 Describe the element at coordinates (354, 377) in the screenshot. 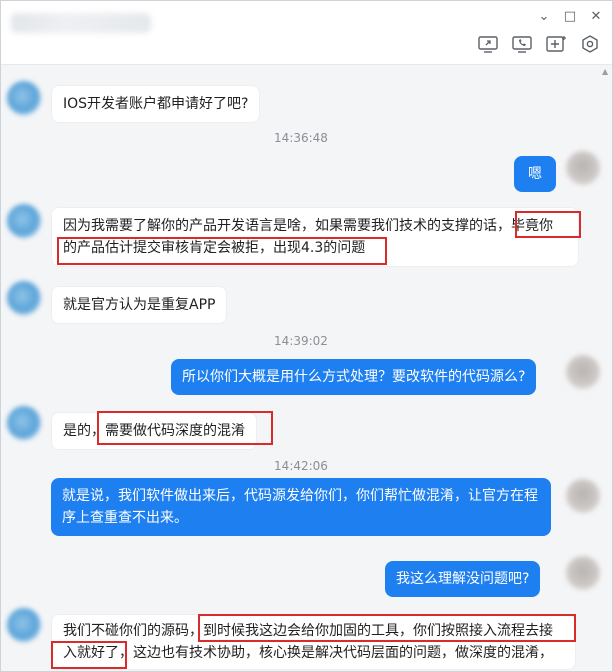

I see `message-bubble-outgoing: 所以你们大概是用什么方式处理？要改软件的代码源么?` at that location.